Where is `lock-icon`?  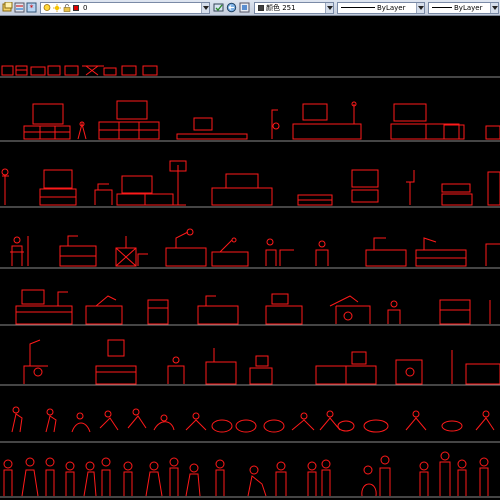 lock-icon is located at coordinates (67, 8).